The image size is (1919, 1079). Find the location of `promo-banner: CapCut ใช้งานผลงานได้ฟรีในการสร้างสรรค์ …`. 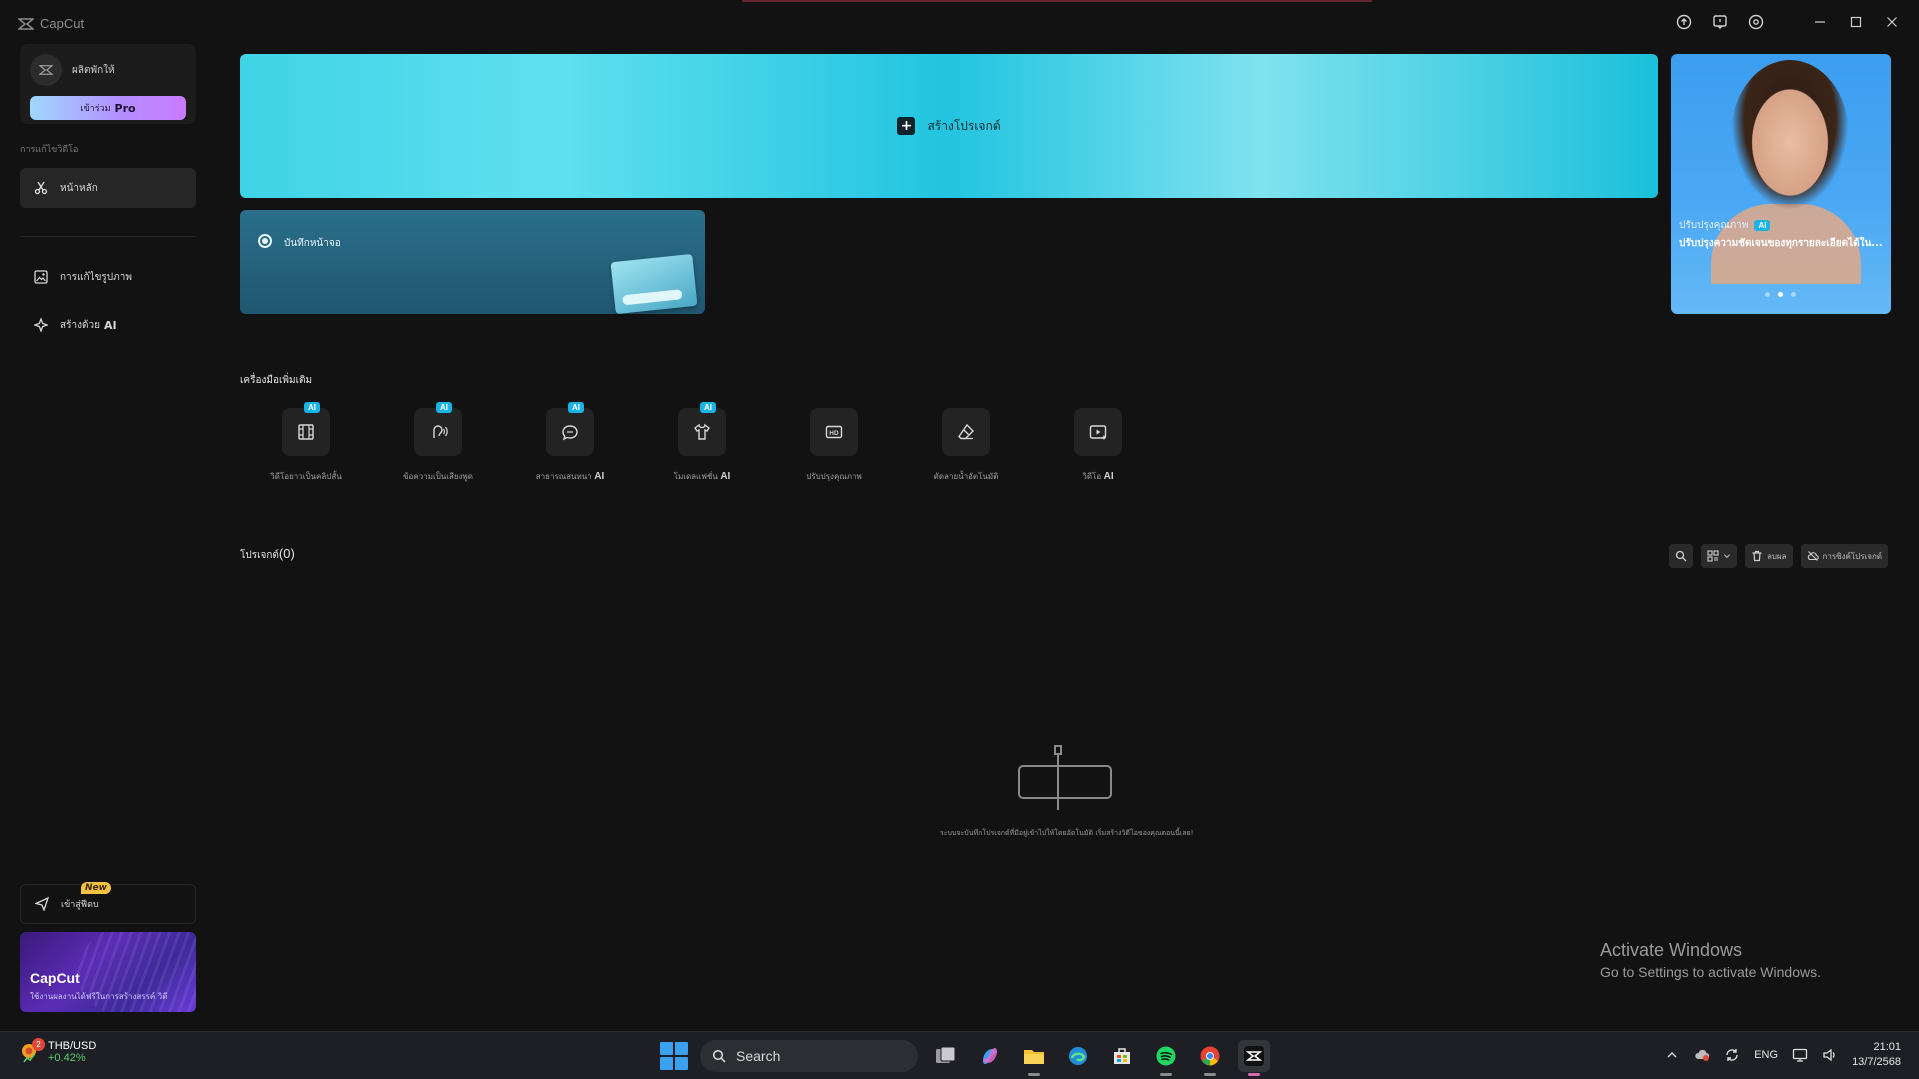

promo-banner: CapCut ใช้งานผลงานได้ฟรีในการสร้างสรรค์ … is located at coordinates (108, 972).